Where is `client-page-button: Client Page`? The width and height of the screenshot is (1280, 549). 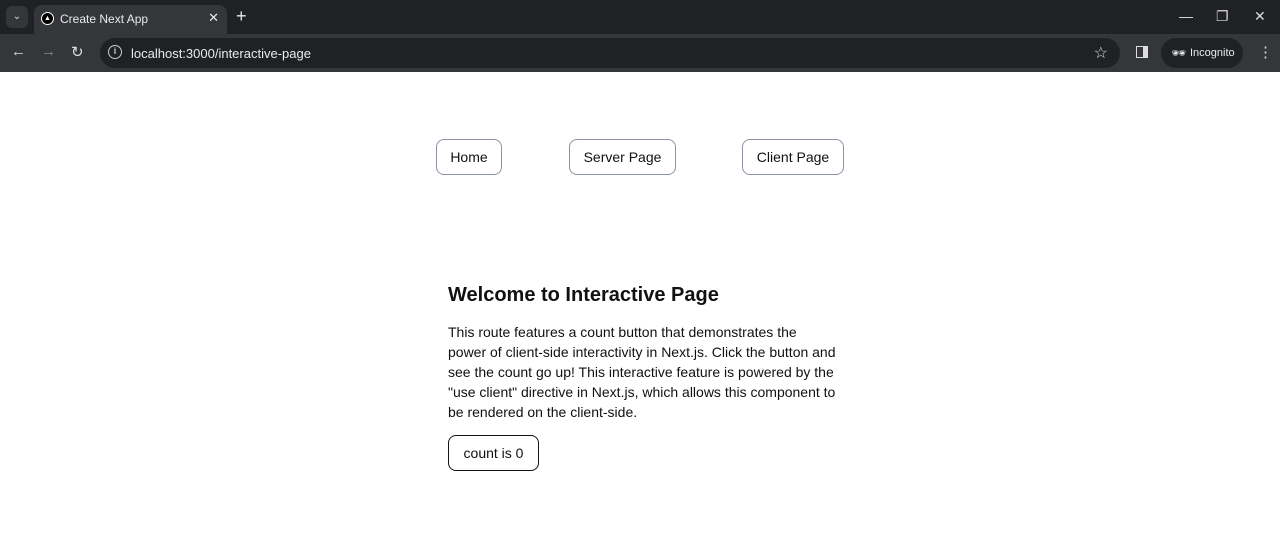 client-page-button: Client Page is located at coordinates (793, 157).